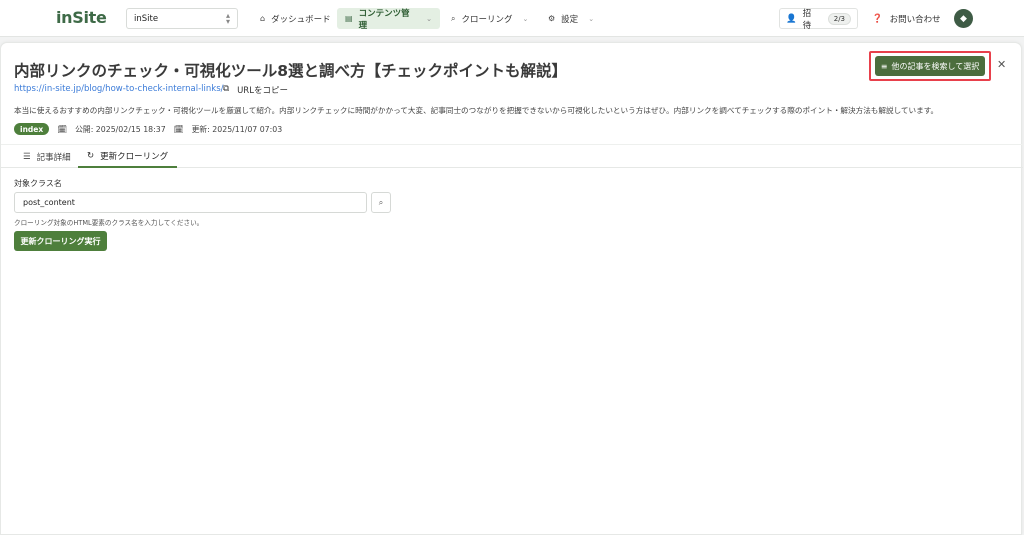  What do you see at coordinates (935, 66) in the screenshot?
I see `search-other-article-label: 他の記事を検索して選択` at bounding box center [935, 66].